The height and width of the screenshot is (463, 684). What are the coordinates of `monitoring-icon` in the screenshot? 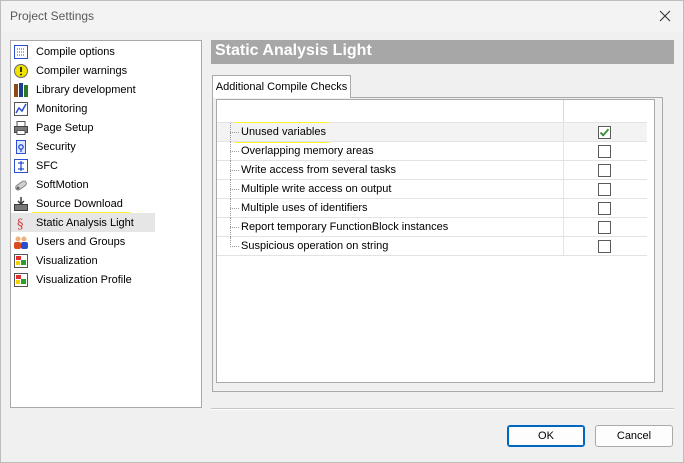 It's located at (21, 109).